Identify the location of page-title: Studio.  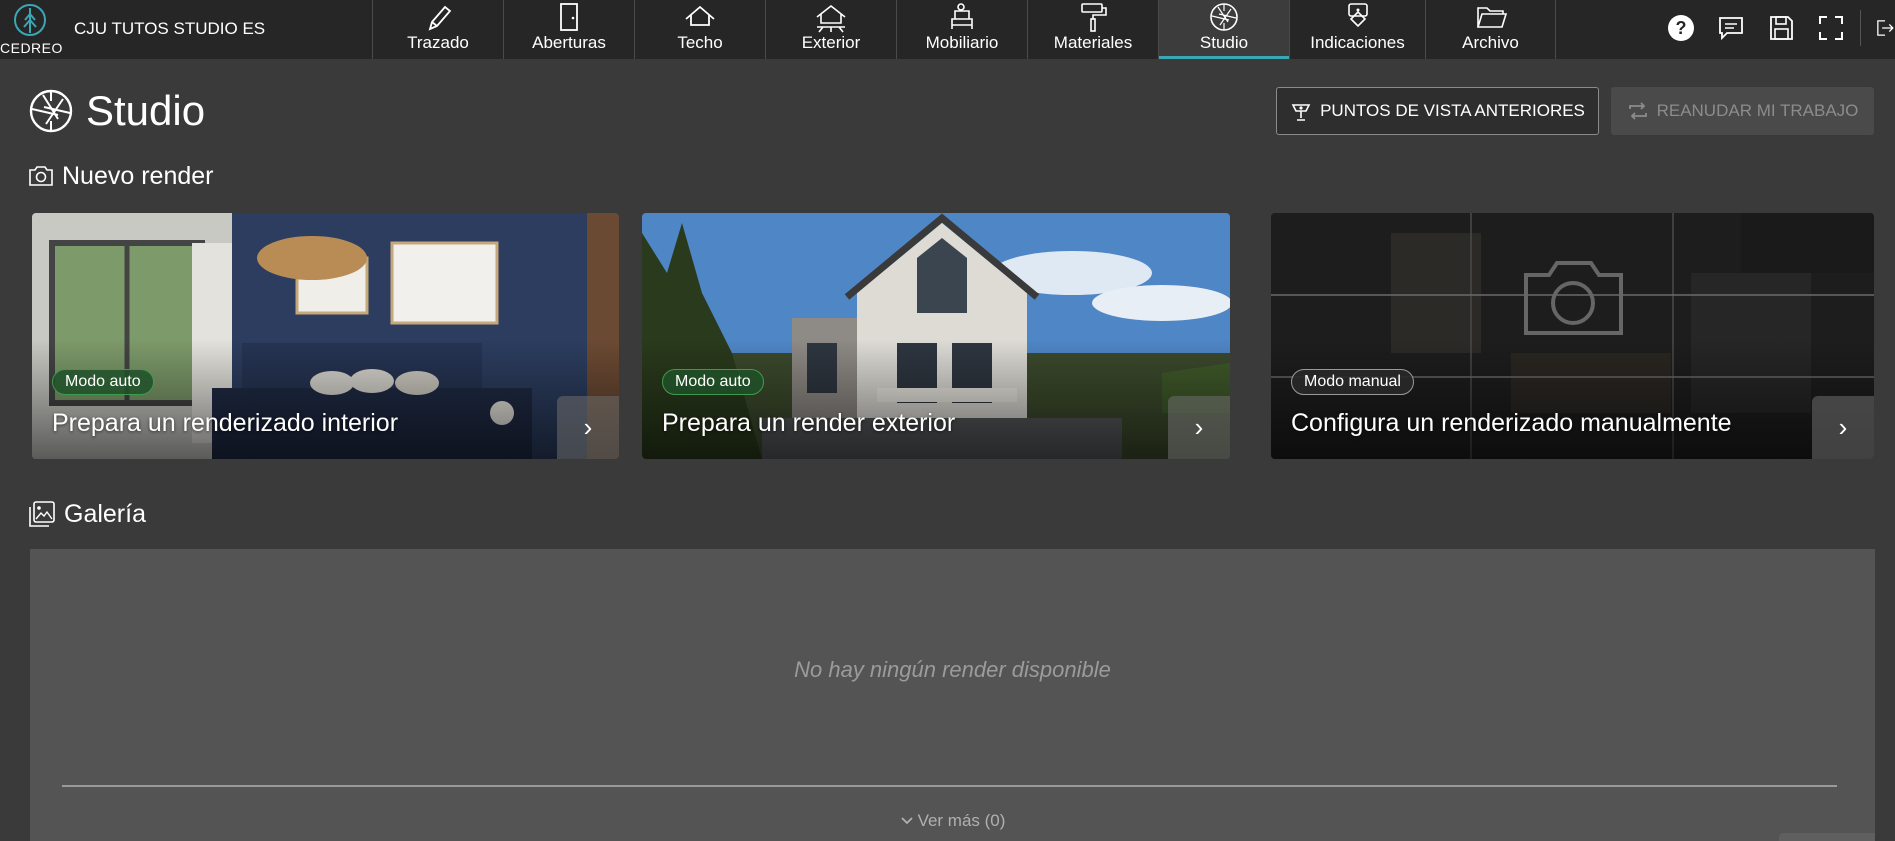
(116, 111).